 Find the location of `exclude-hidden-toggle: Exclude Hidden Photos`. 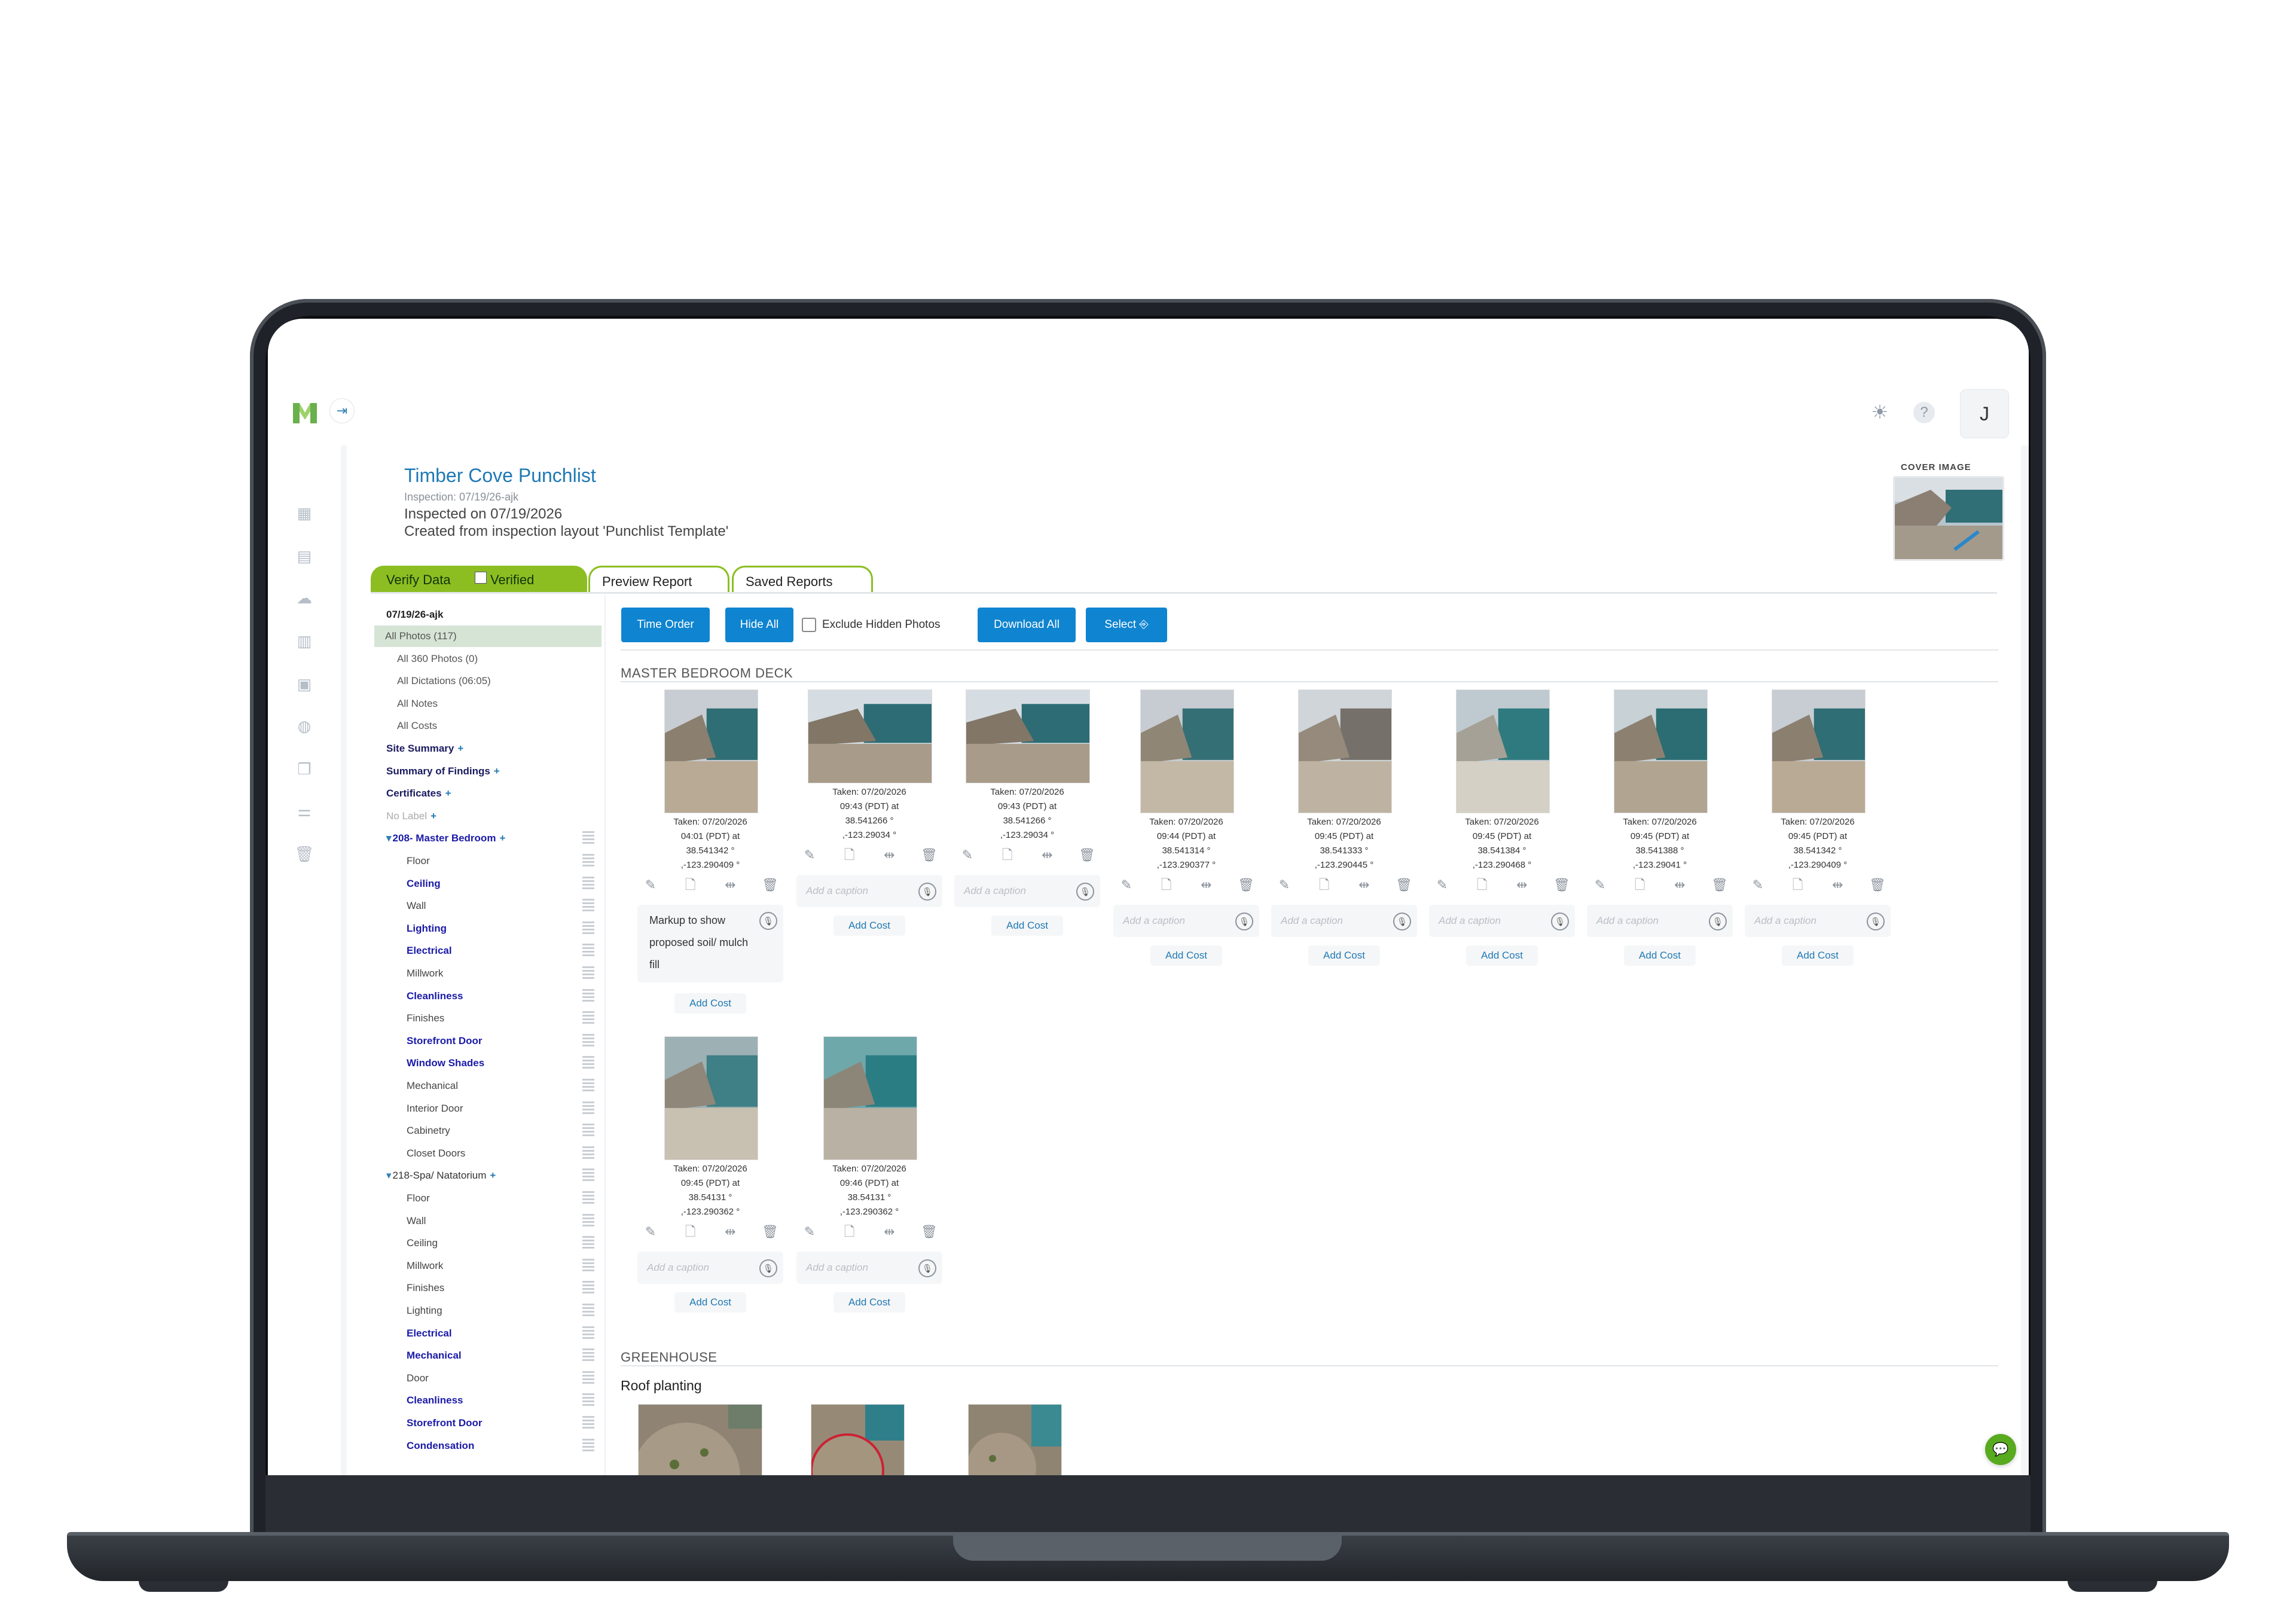

exclude-hidden-toggle: Exclude Hidden Photos is located at coordinates (871, 625).